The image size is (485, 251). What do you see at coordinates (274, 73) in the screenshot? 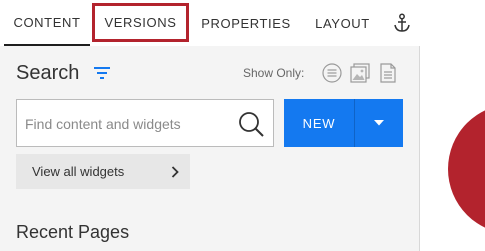
I see `show-only-label: Show Only:` at bounding box center [274, 73].